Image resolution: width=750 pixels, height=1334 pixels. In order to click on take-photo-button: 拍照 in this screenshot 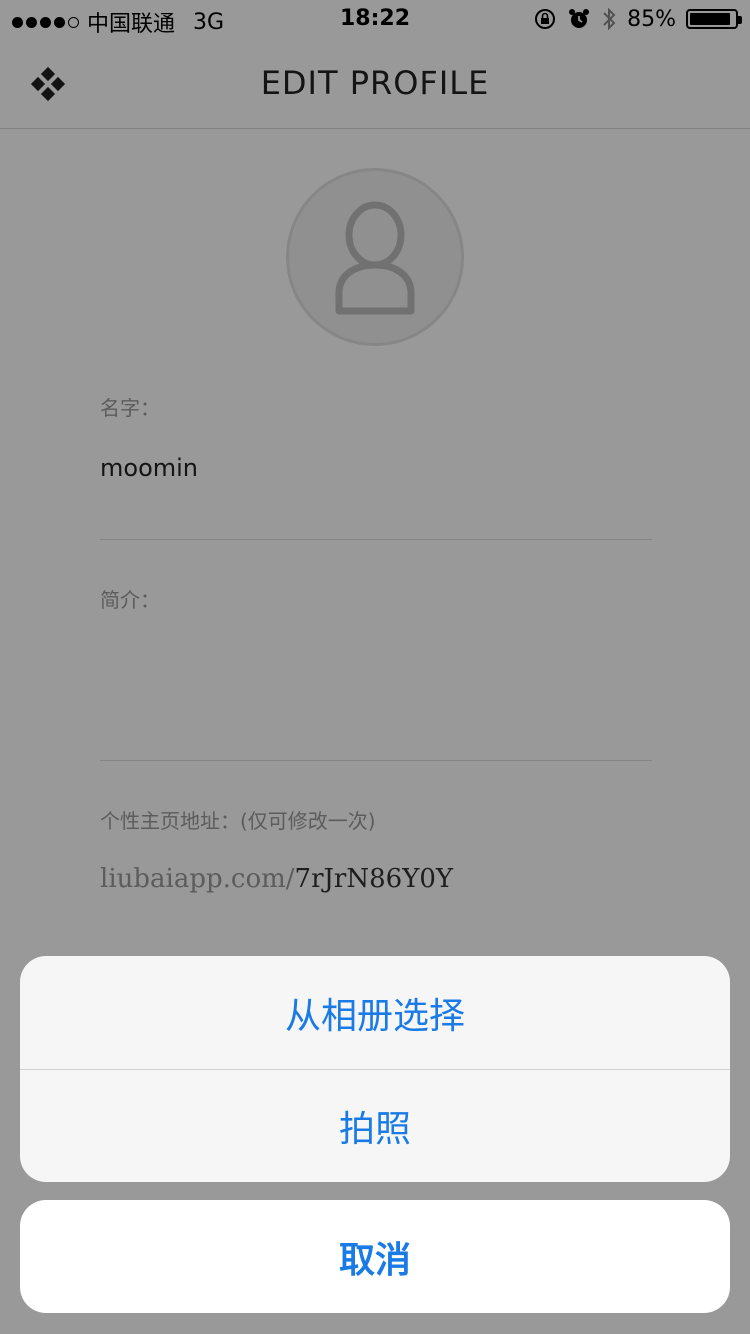, I will do `click(375, 1125)`.